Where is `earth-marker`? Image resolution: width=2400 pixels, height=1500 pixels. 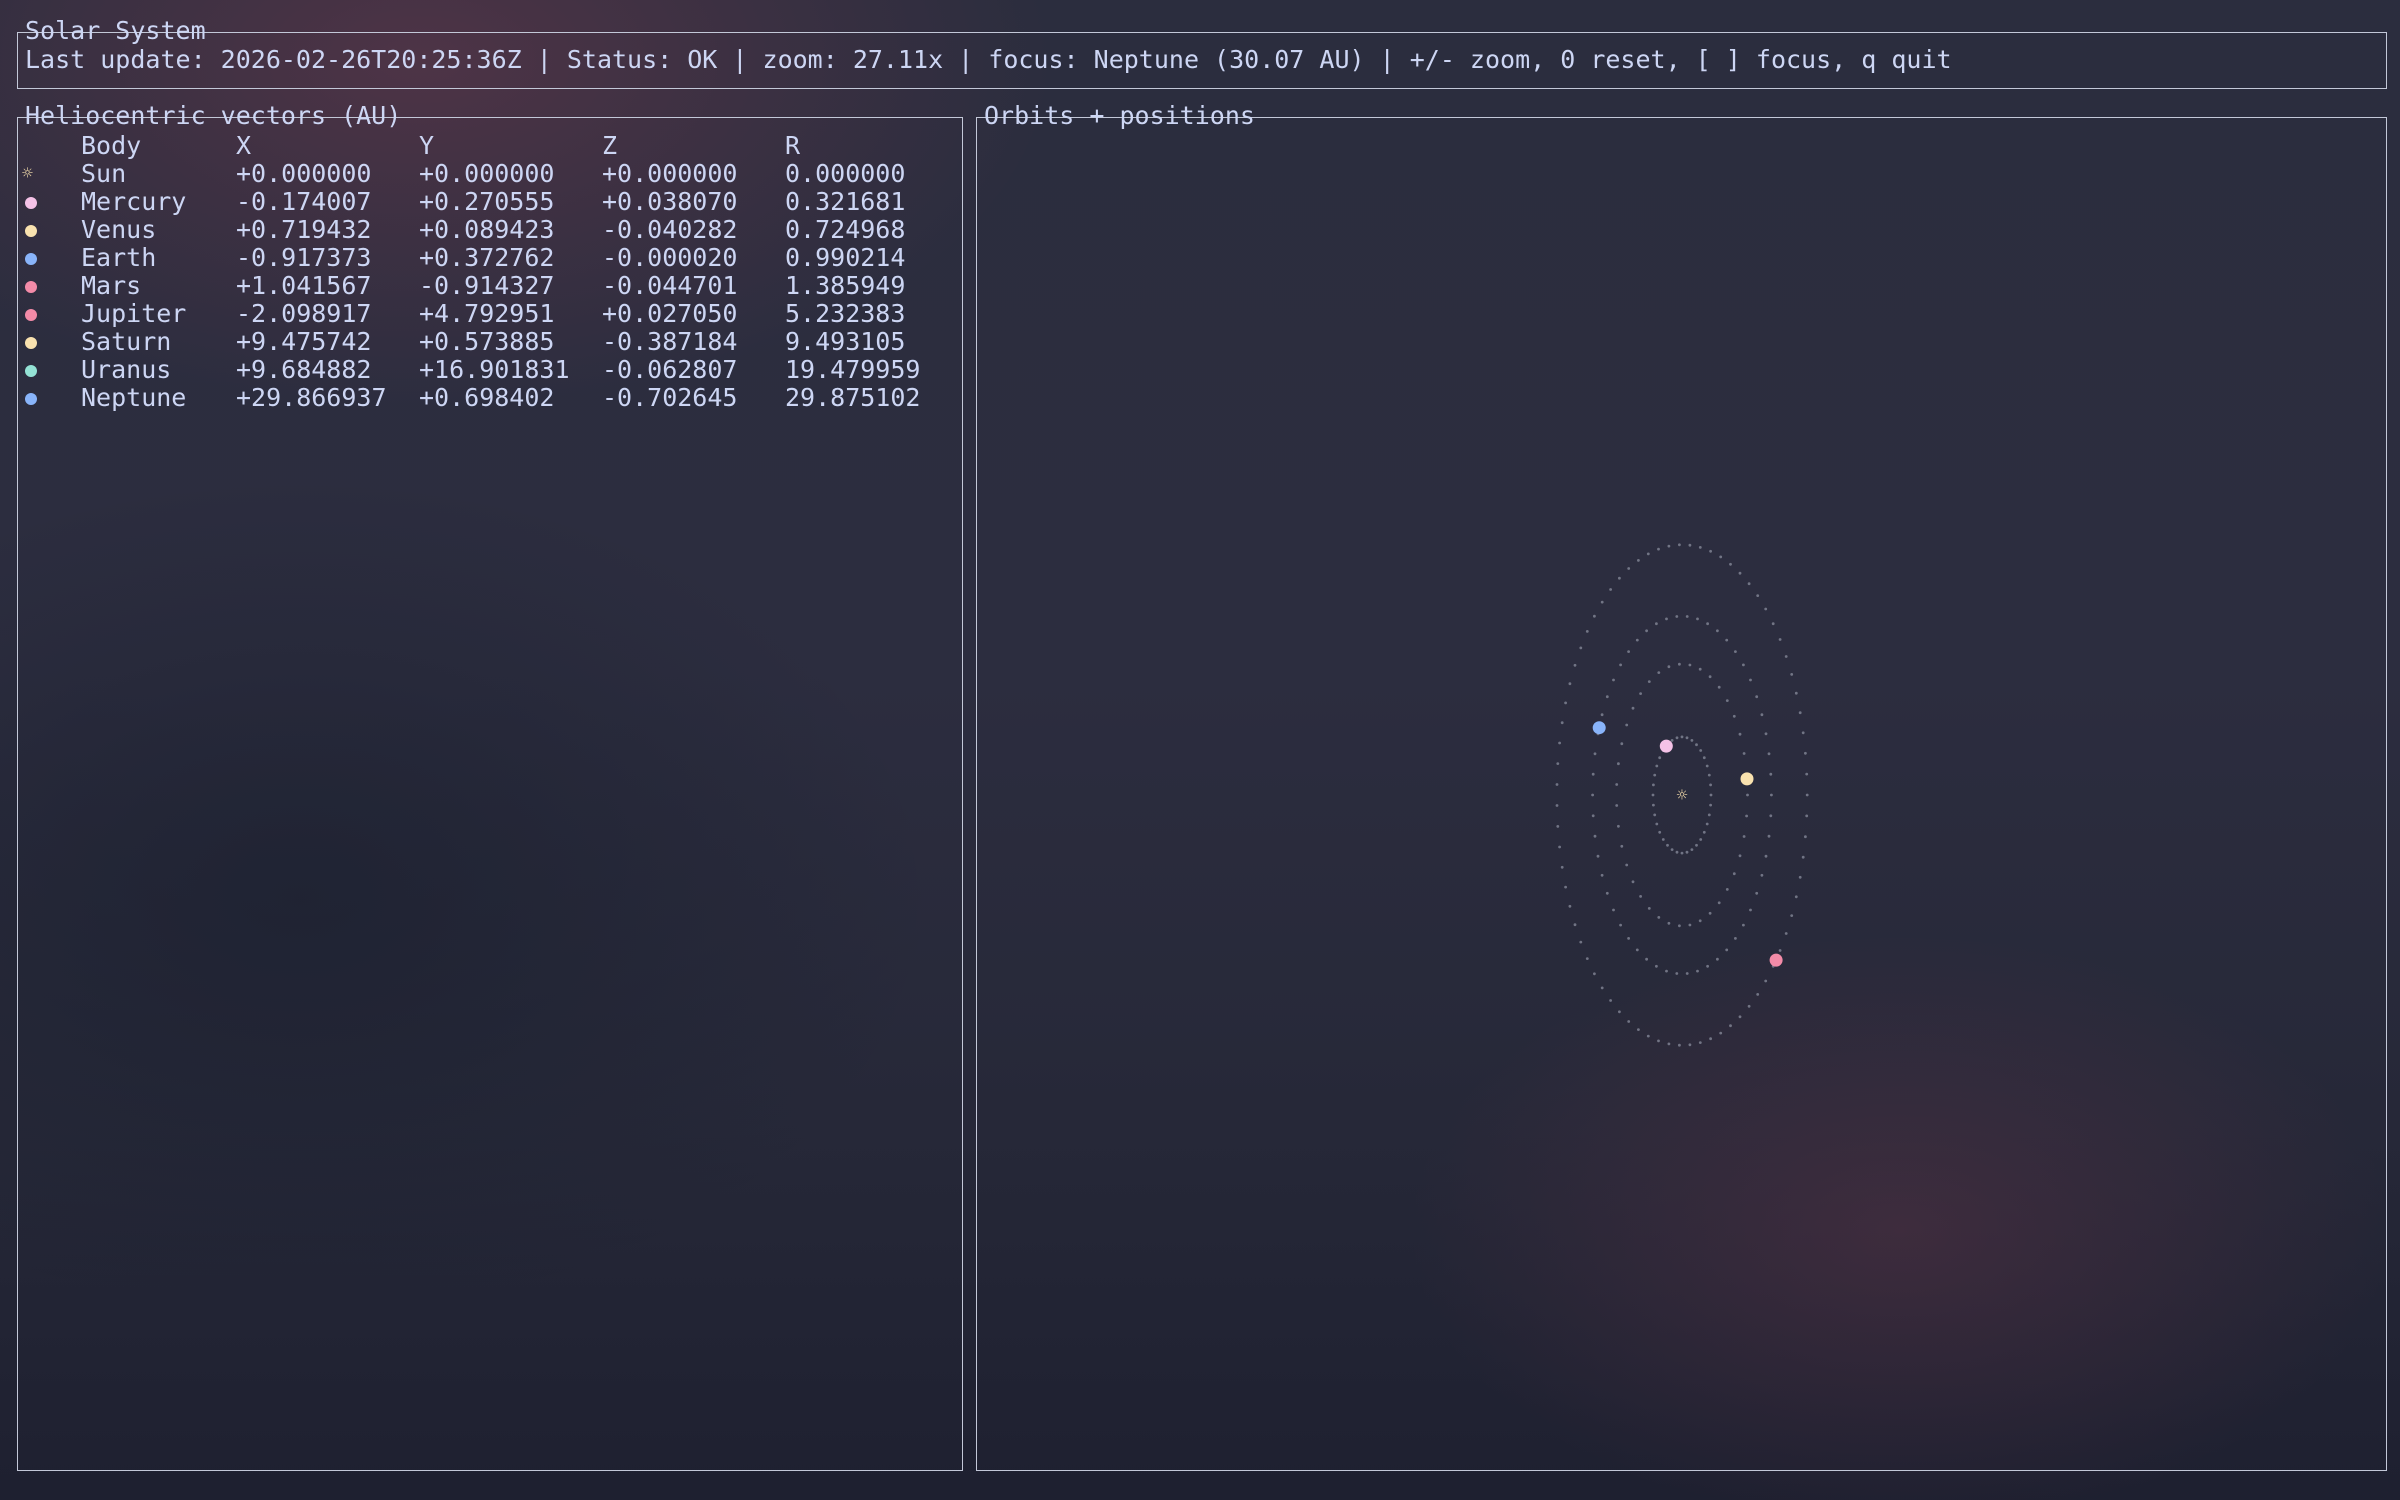 earth-marker is located at coordinates (1599, 728).